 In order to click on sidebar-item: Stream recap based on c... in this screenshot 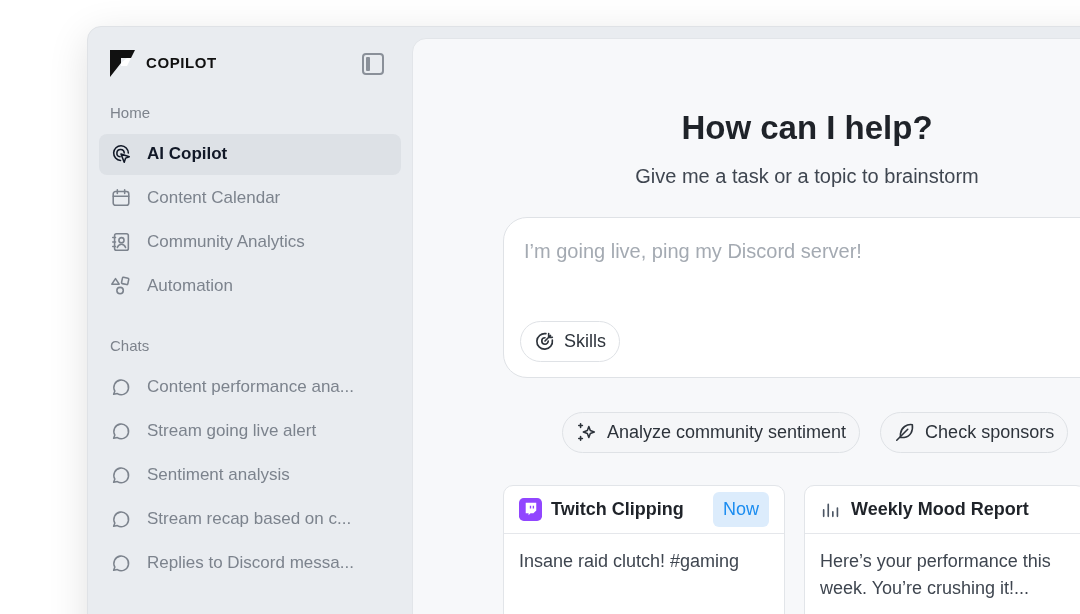, I will do `click(250, 518)`.